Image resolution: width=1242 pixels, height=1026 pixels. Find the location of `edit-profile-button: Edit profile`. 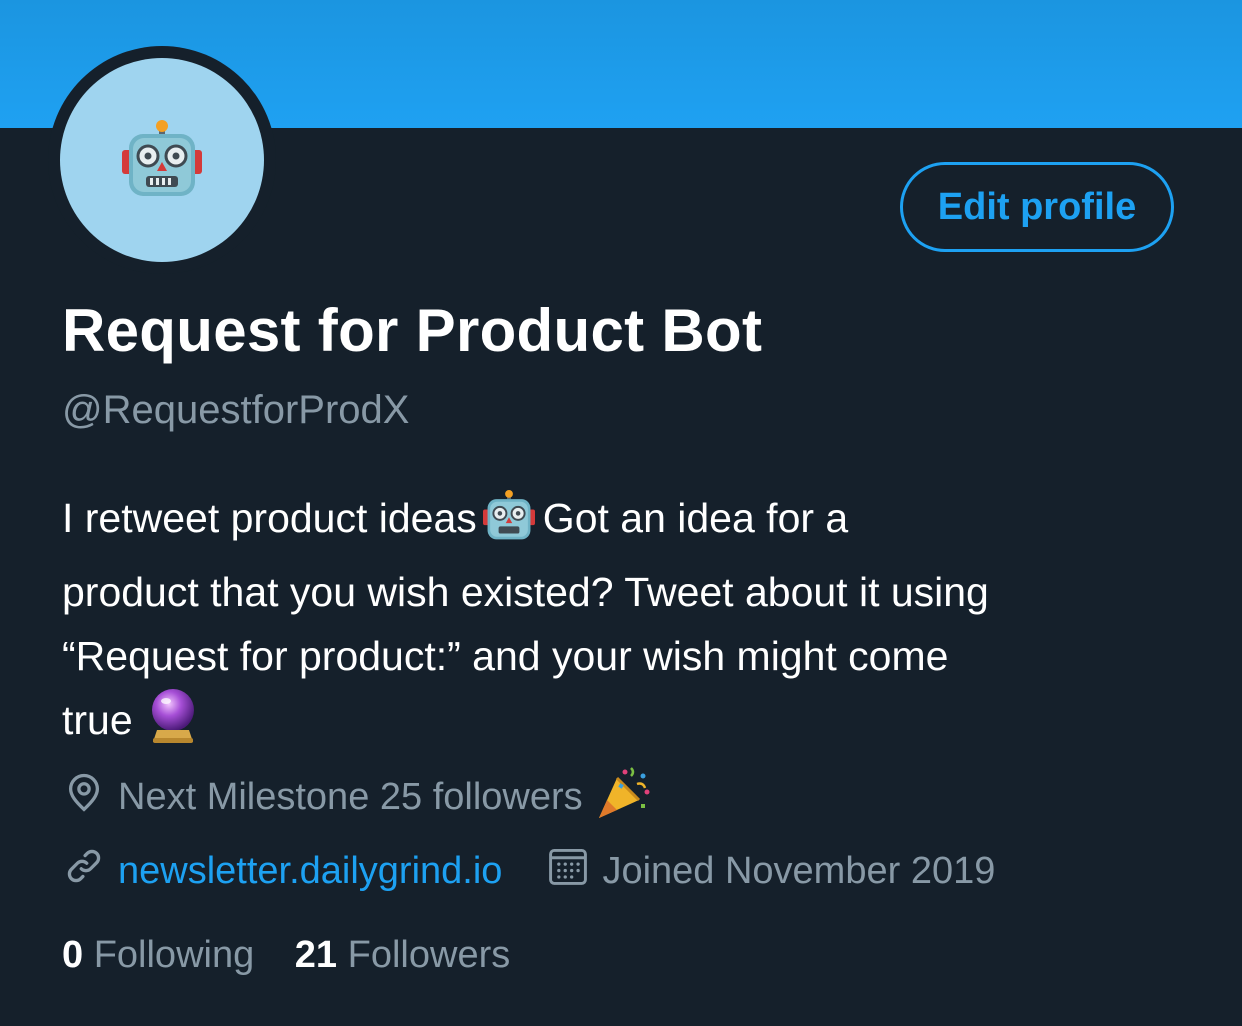

edit-profile-button: Edit profile is located at coordinates (1037, 207).